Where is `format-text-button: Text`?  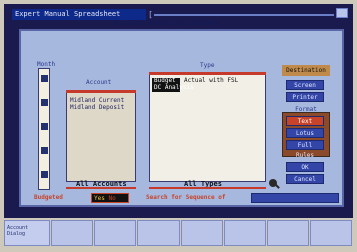 format-text-button: Text is located at coordinates (305, 121).